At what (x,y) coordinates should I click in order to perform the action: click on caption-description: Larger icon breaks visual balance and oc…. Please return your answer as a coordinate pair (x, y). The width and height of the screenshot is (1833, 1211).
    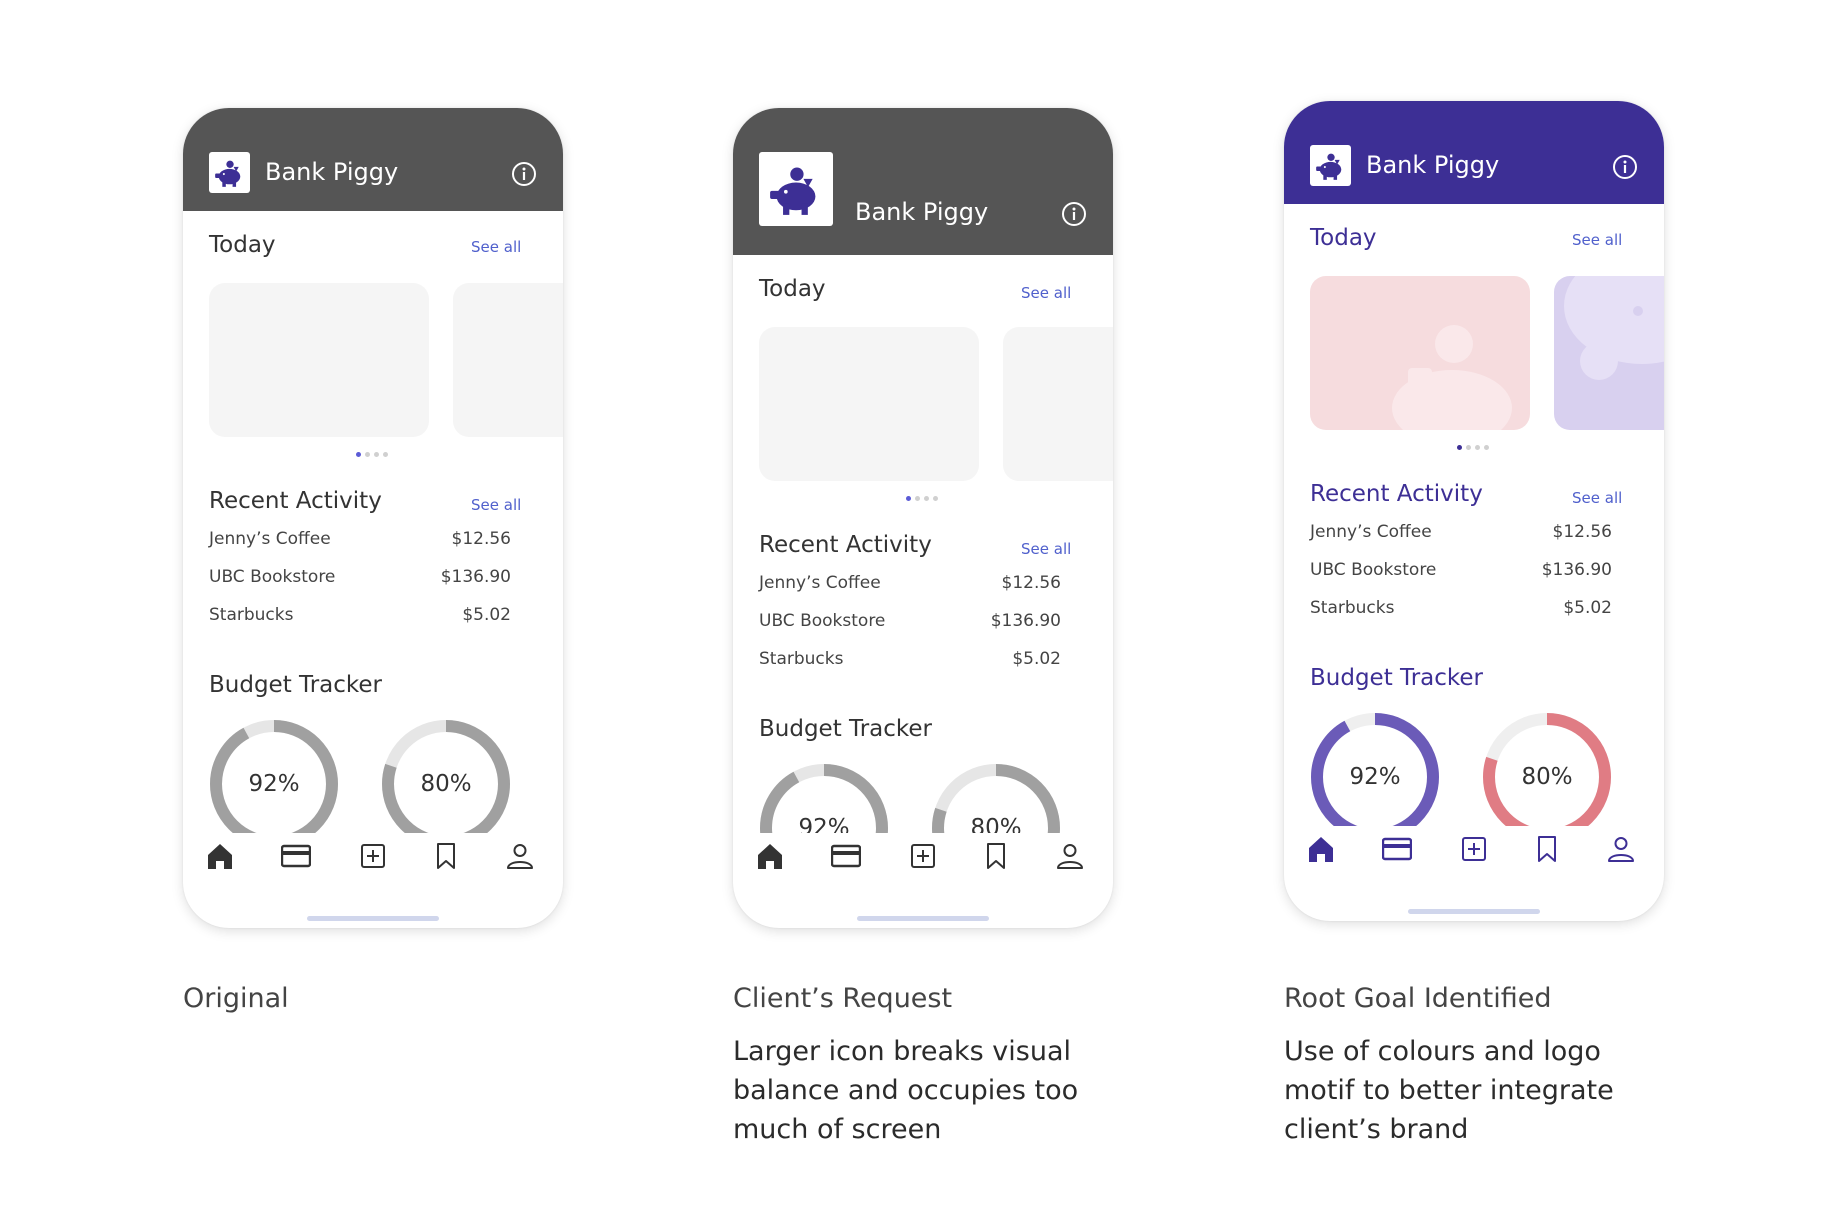
    Looking at the image, I should click on (906, 1090).